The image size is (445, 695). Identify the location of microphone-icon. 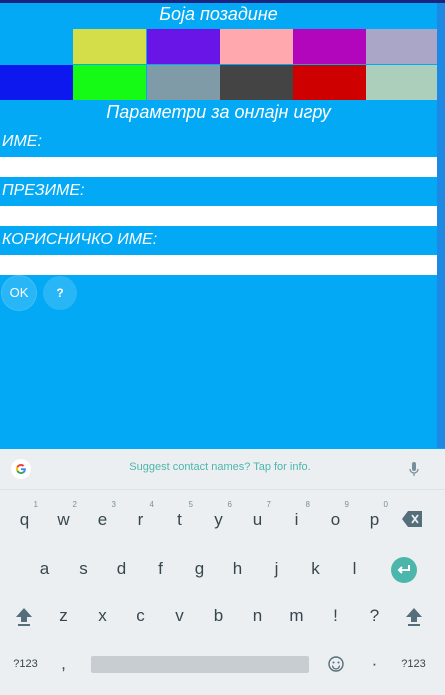
(414, 469).